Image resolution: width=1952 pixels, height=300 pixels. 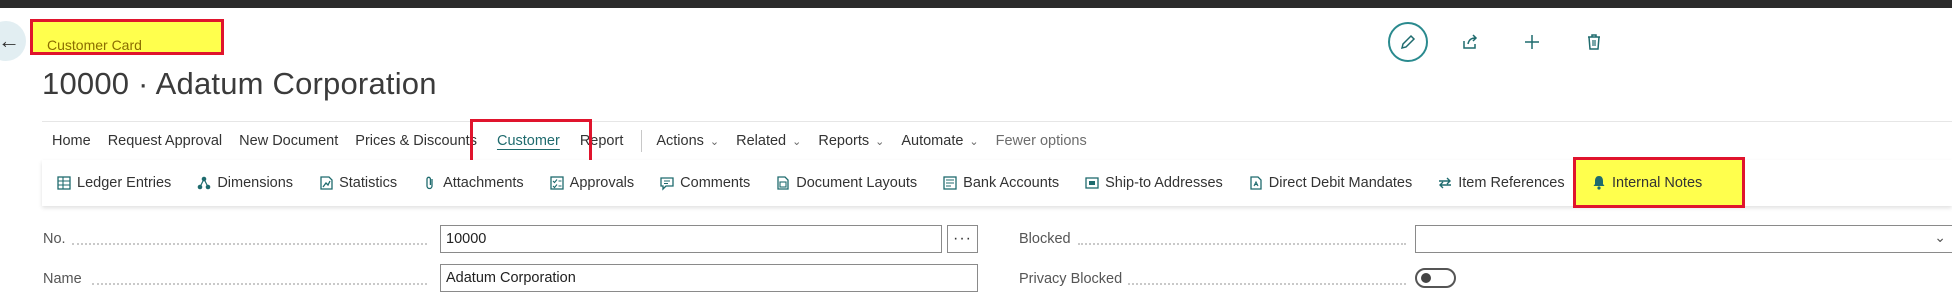 I want to click on action-label: Ledger Entries, so click(x=124, y=183).